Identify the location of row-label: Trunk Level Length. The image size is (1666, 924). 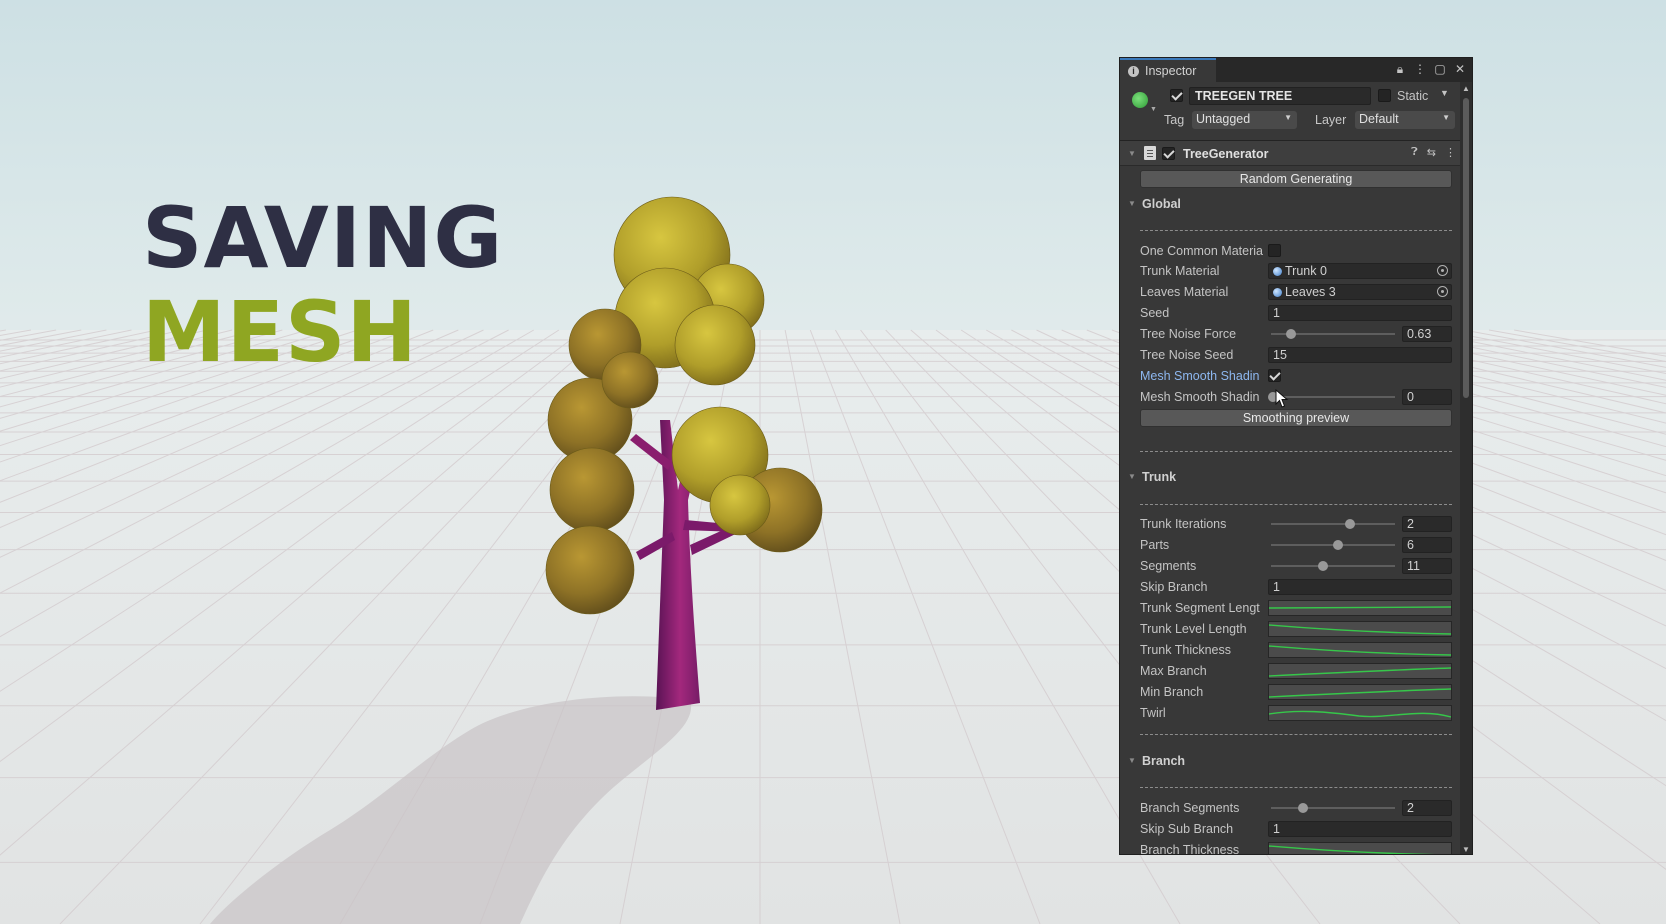
(1193, 629).